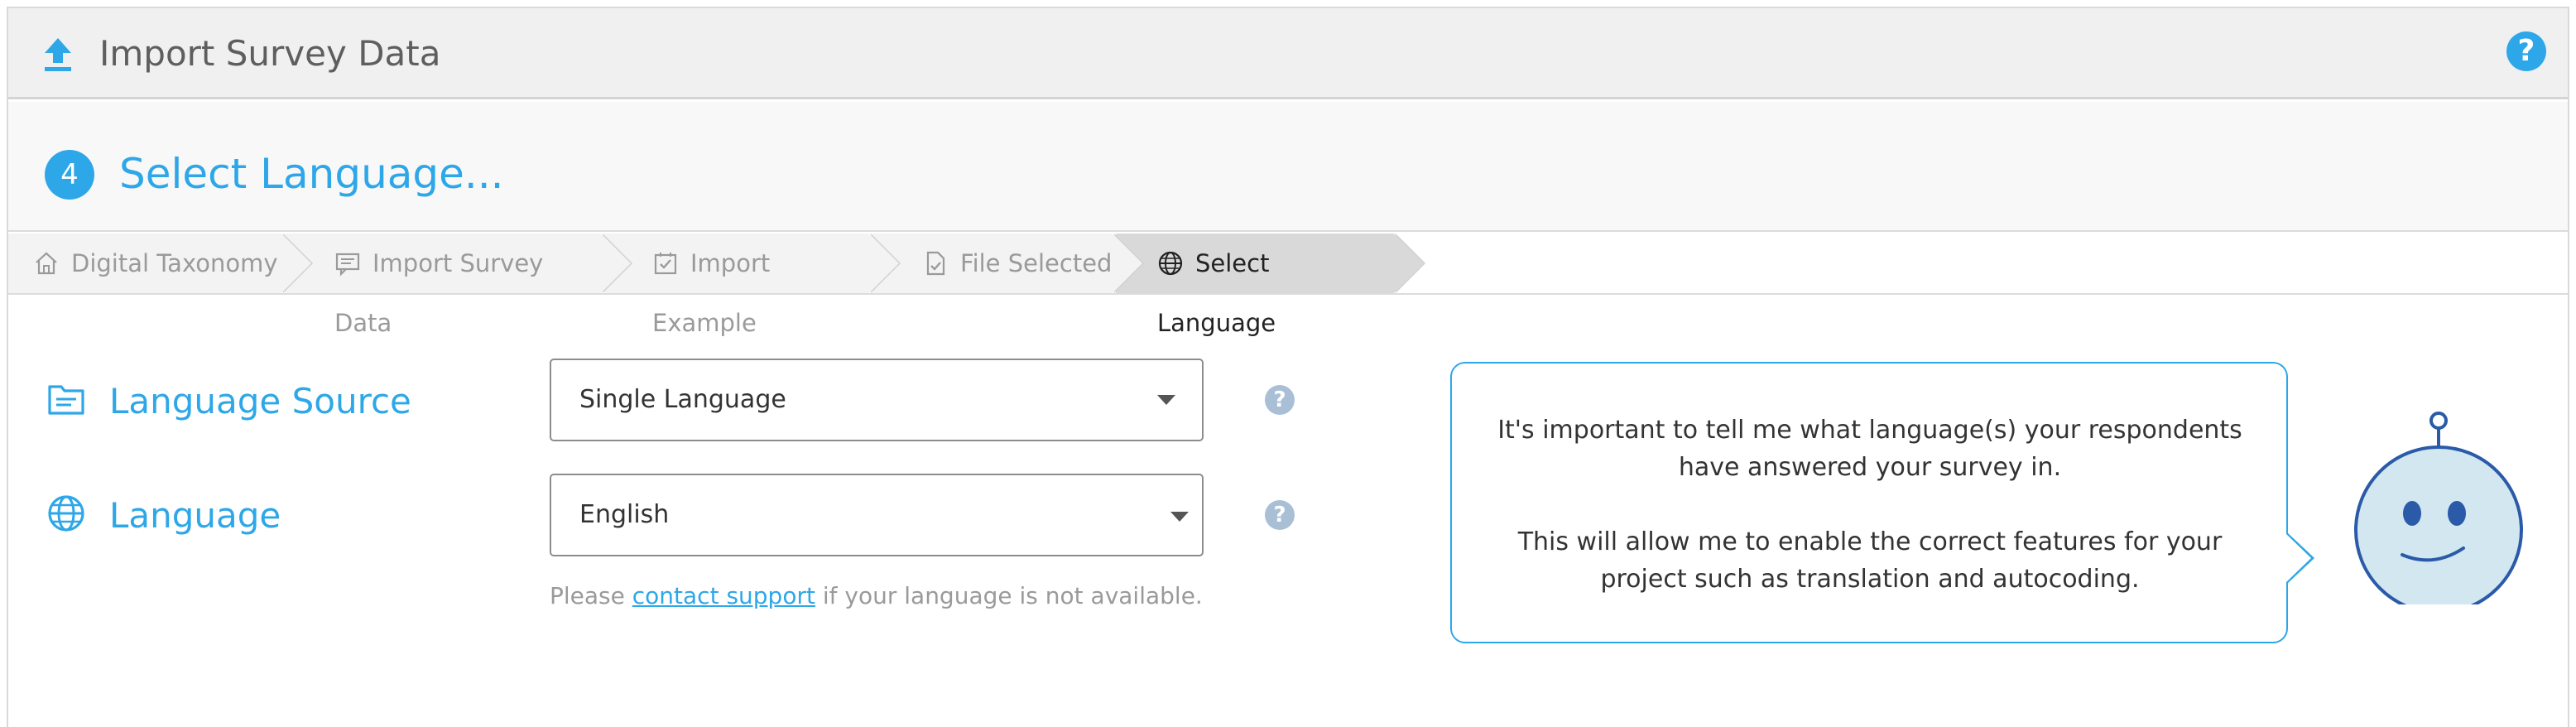  Describe the element at coordinates (1270, 285) in the screenshot. I see `breadcrumb-item-select-language: Select Language` at that location.